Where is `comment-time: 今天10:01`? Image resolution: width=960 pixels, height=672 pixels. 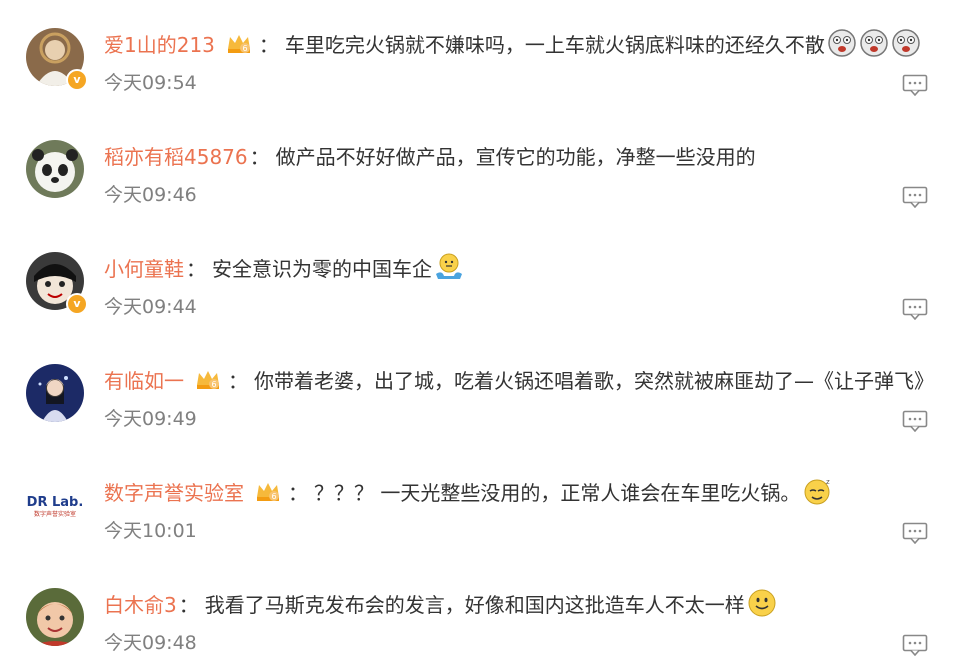
comment-time: 今天10:01 is located at coordinates (150, 531).